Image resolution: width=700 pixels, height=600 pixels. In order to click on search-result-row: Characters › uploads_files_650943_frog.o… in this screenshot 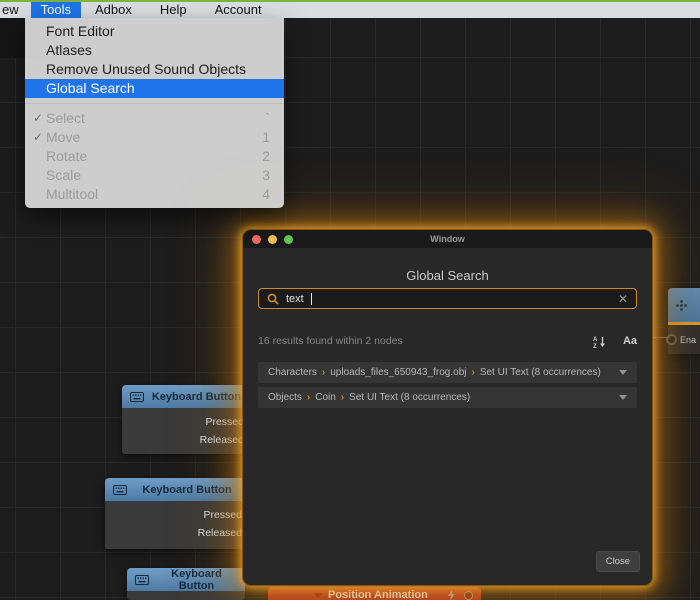, I will do `click(447, 372)`.